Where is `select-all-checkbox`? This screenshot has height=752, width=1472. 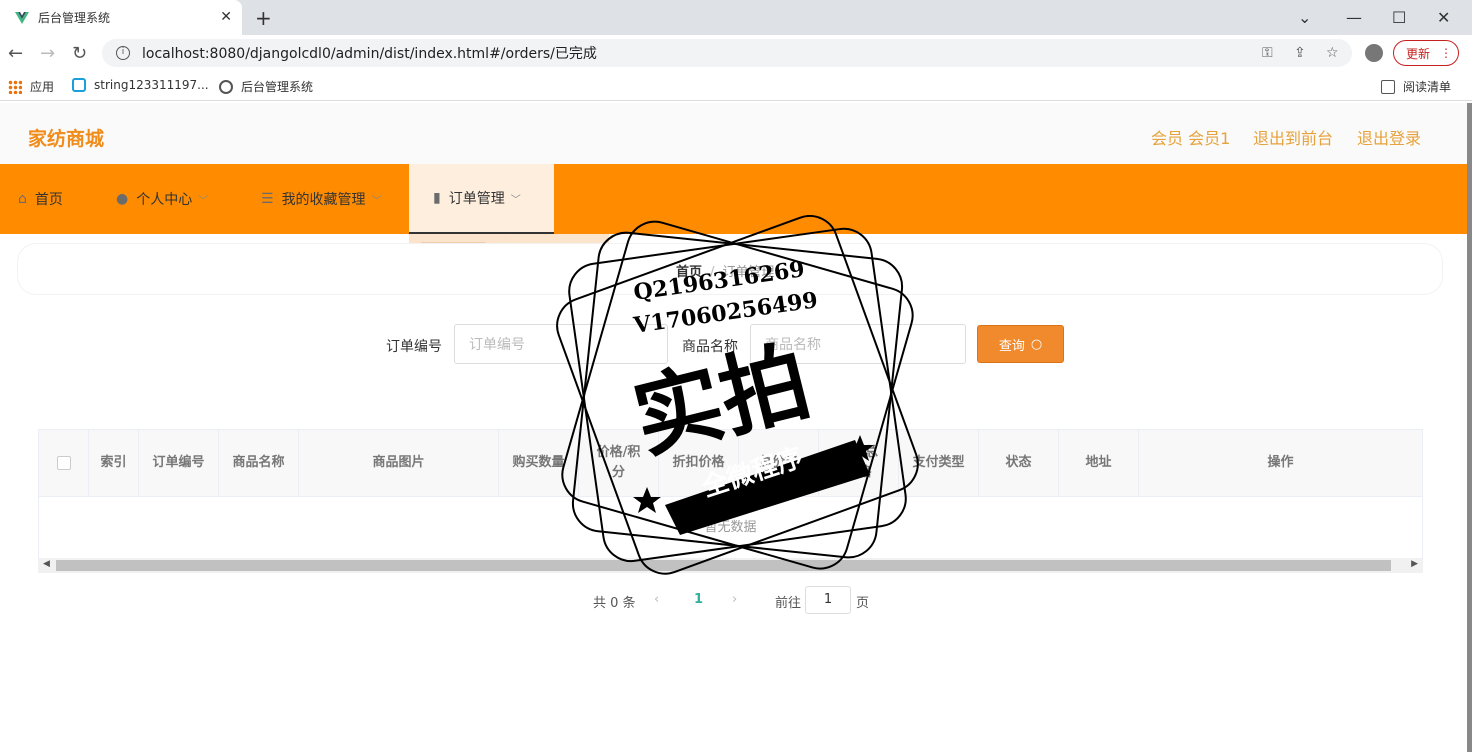
select-all-checkbox is located at coordinates (63, 463).